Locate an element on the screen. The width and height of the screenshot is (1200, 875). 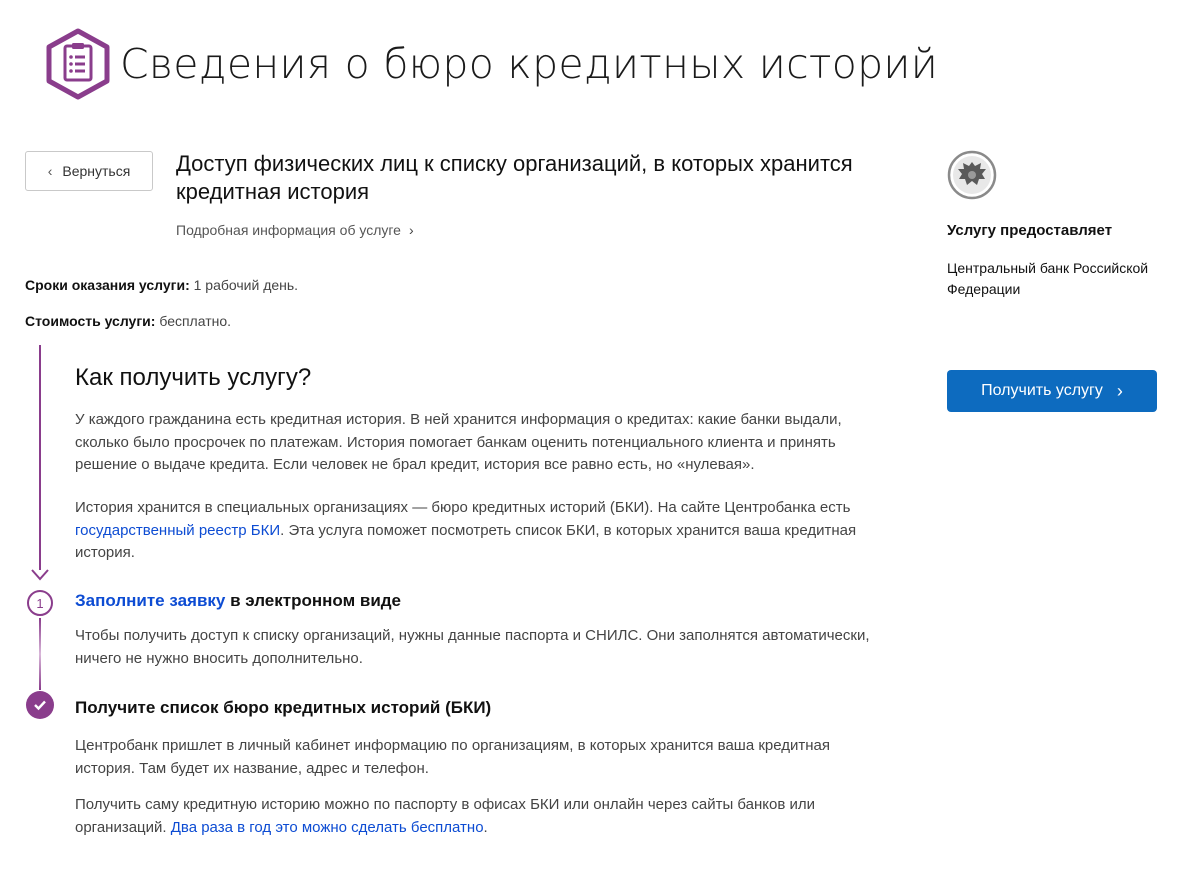
service-term: Сроки оказания услуги: 1 рабочий день. is located at coordinates (161, 285).